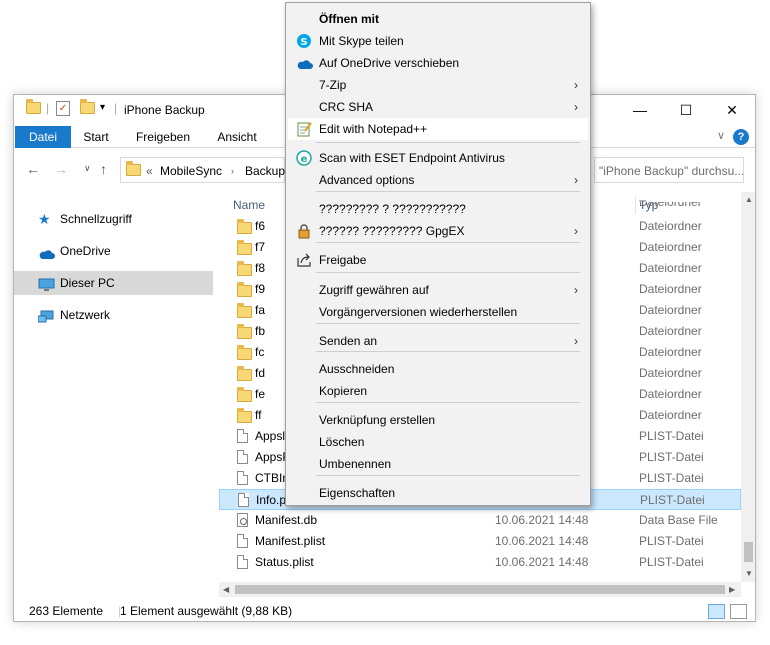  I want to click on sidebar-item-label: OneDrive, so click(85, 251).